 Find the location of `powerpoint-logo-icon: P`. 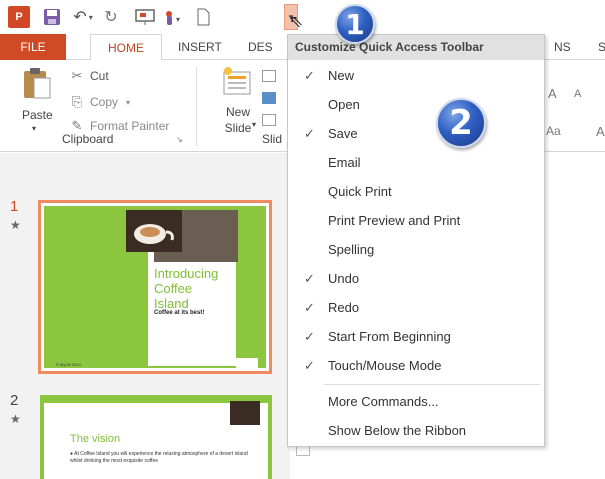

powerpoint-logo-icon: P is located at coordinates (19, 17).